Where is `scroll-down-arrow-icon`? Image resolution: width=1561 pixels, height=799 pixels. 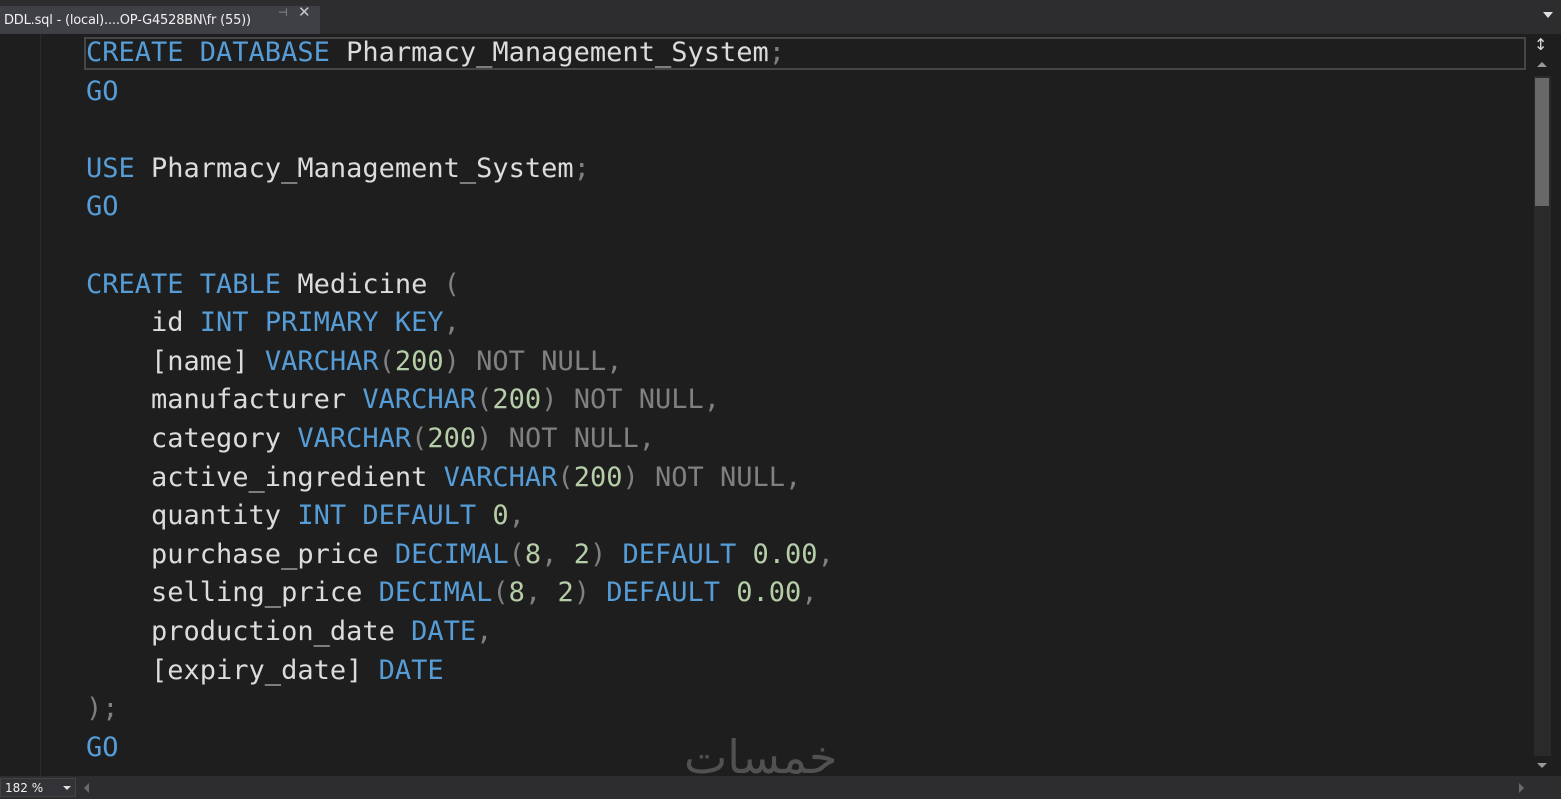
scroll-down-arrow-icon is located at coordinates (1542, 765).